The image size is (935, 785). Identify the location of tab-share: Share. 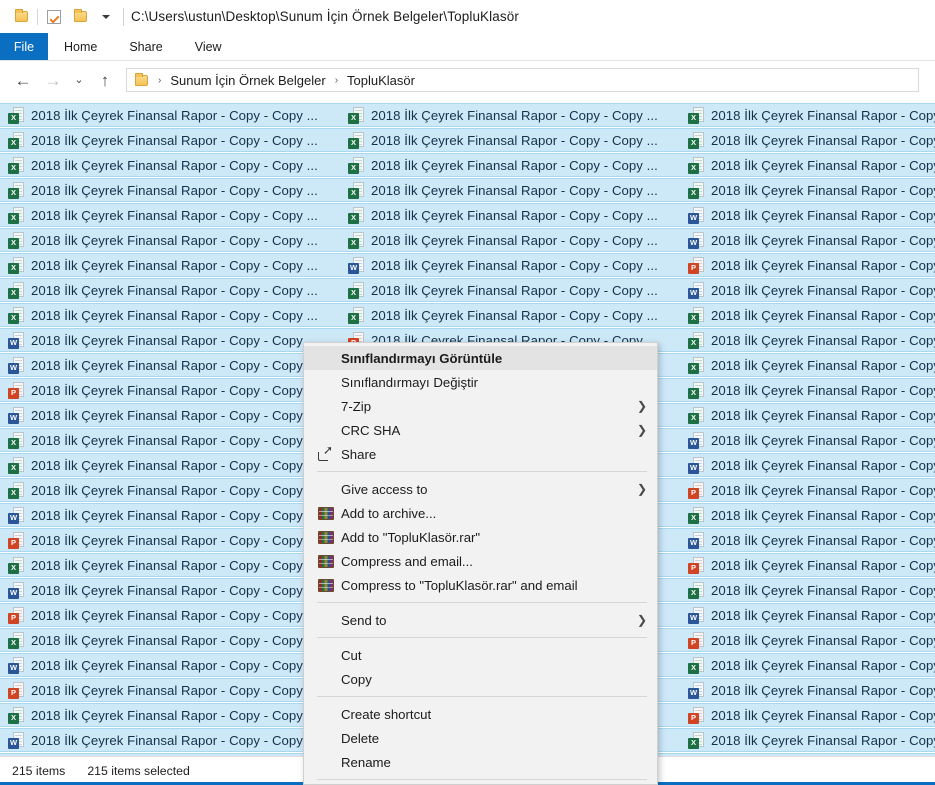
(145, 46).